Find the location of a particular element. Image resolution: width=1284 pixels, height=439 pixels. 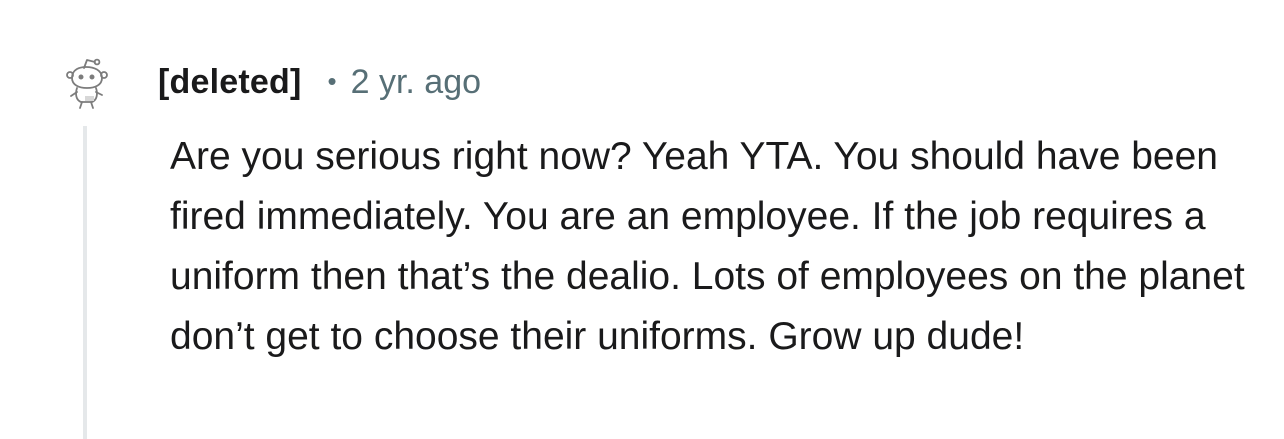

comment-author: [deleted] is located at coordinates (229, 82).